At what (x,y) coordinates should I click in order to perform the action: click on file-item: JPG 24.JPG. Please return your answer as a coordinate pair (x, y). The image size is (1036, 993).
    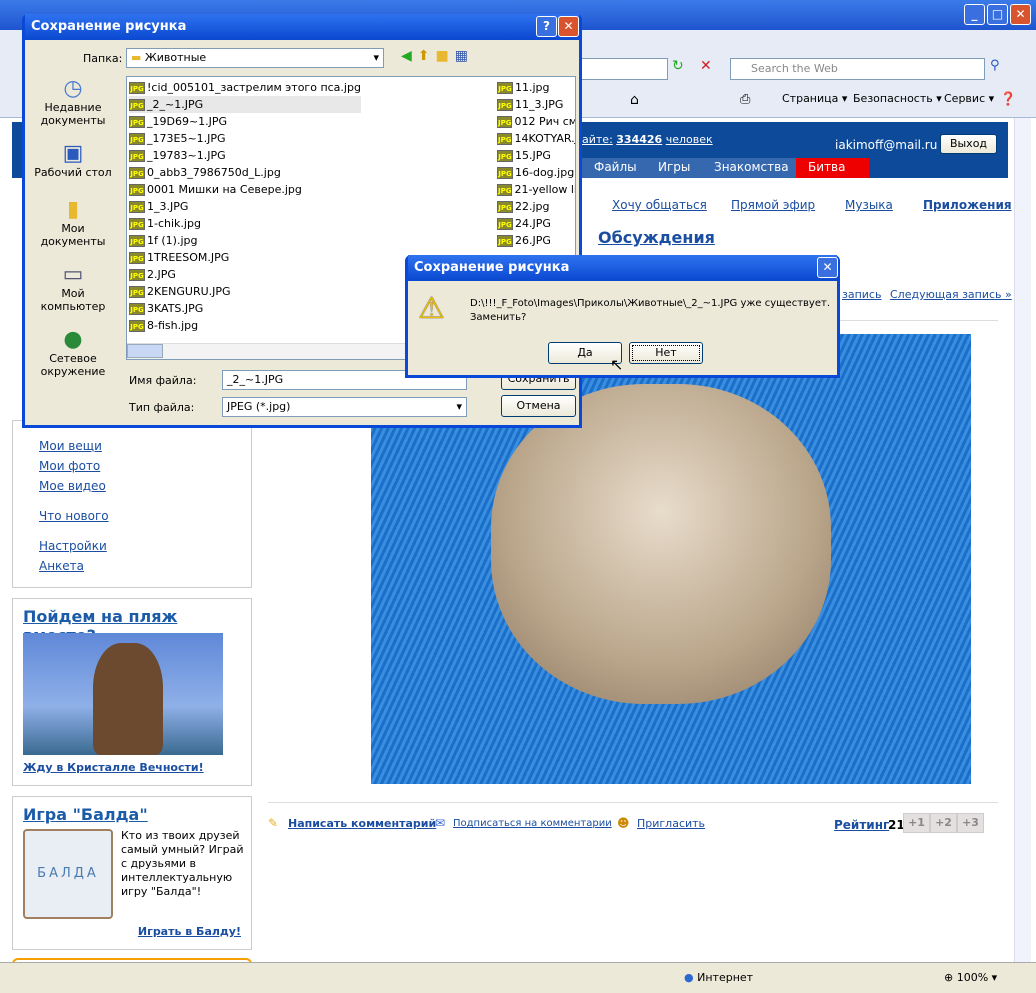
    Looking at the image, I should click on (536, 223).